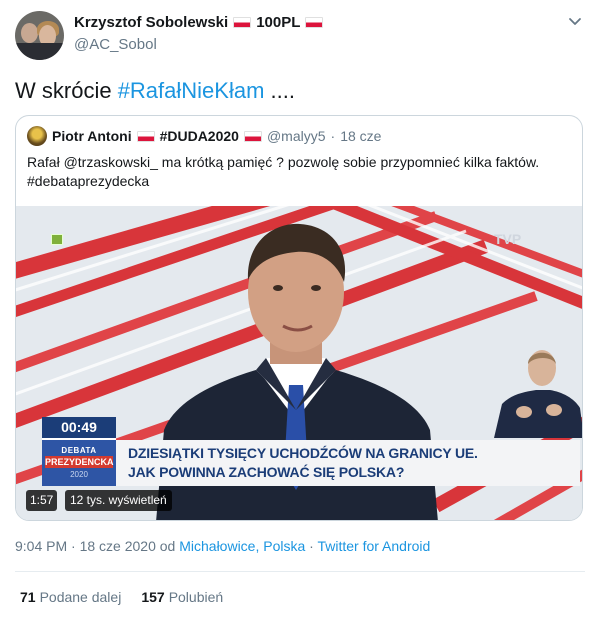  What do you see at coordinates (538, 394) in the screenshot?
I see `sign-language-interpreter` at bounding box center [538, 394].